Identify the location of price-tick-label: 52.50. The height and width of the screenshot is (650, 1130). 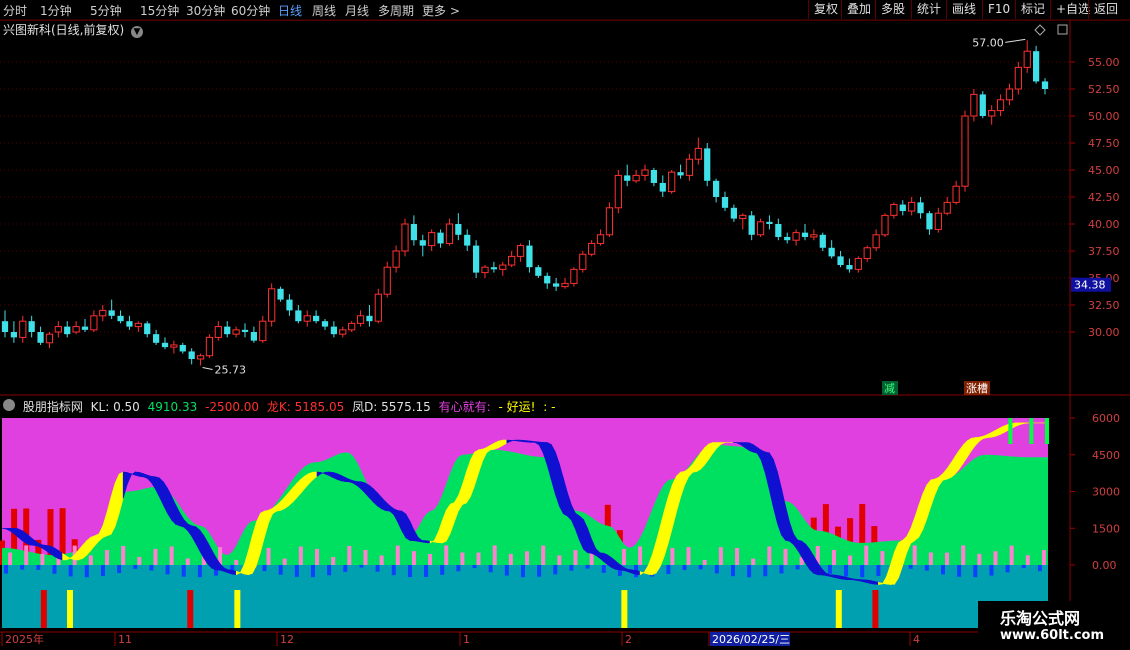
(1104, 89).